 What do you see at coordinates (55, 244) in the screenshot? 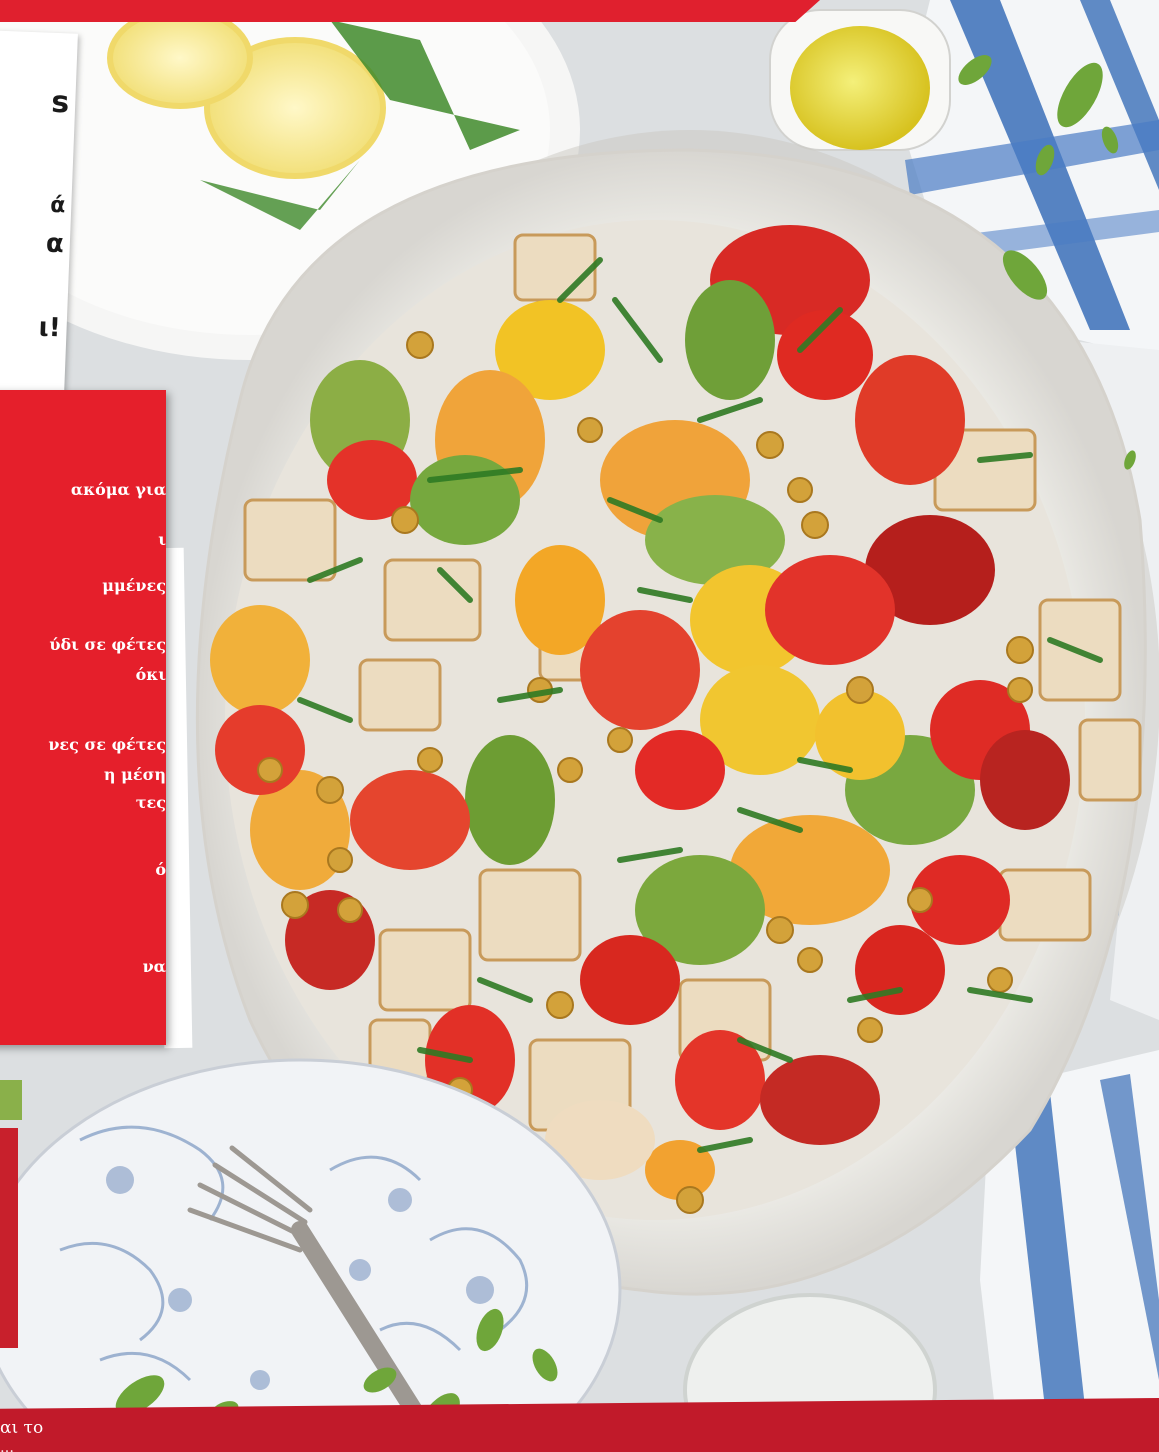
I see `intro-line: α` at bounding box center [55, 244].